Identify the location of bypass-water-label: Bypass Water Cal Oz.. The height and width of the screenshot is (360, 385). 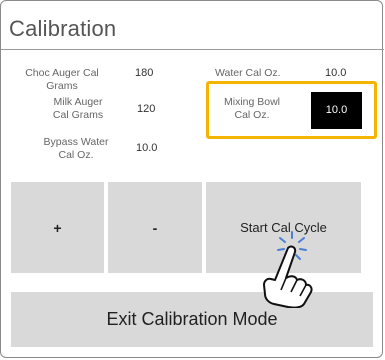
(76, 148).